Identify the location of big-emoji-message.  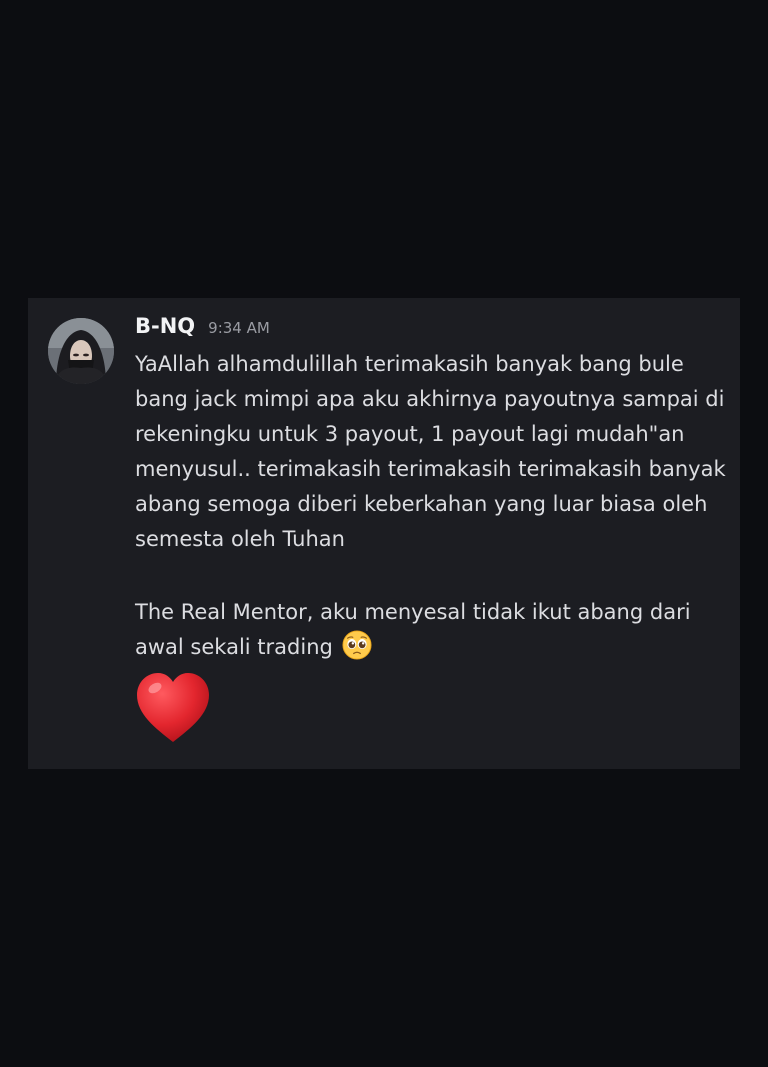
(173, 708).